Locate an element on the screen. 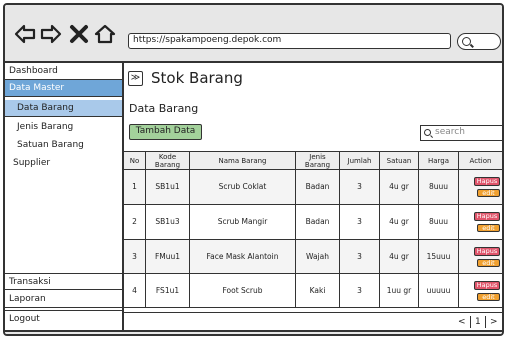 This screenshot has width=508, height=339. sidebar-item-satuan-barang: Satuan Barang is located at coordinates (63, 145).